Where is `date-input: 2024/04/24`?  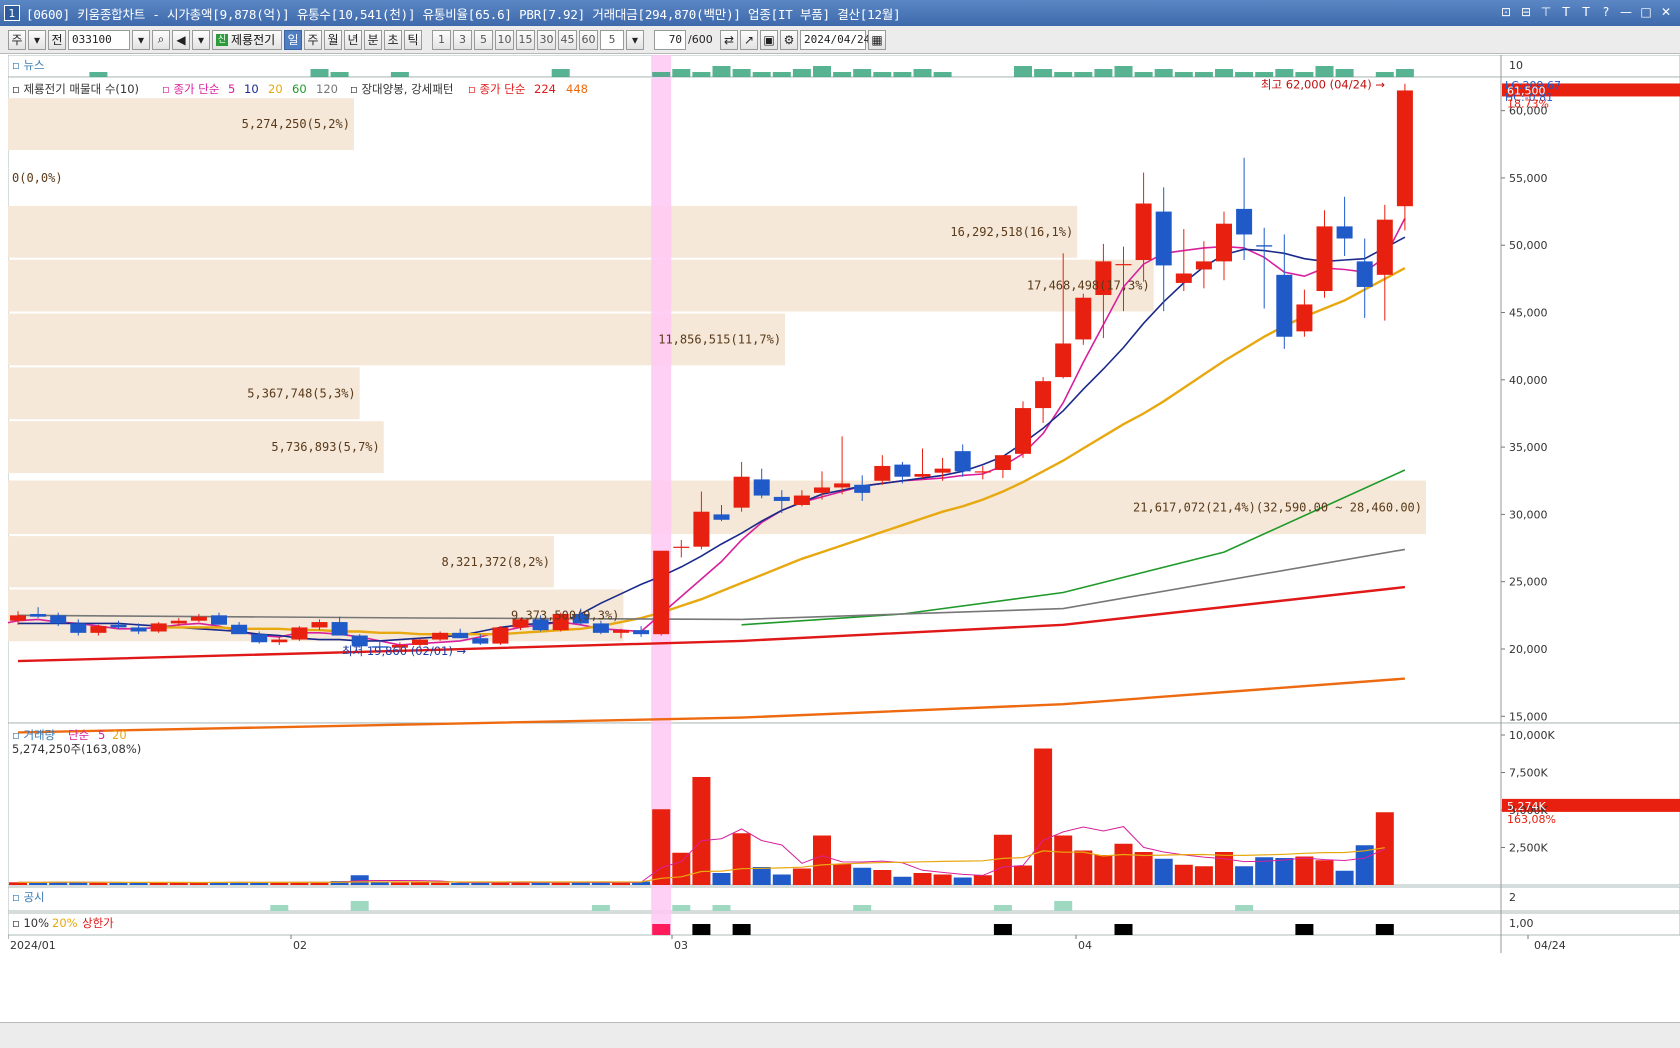
date-input: 2024/04/24 is located at coordinates (835, 39).